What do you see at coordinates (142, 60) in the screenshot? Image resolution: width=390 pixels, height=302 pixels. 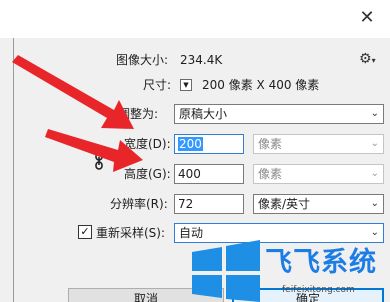 I see `image-size-label: 图像大小:` at bounding box center [142, 60].